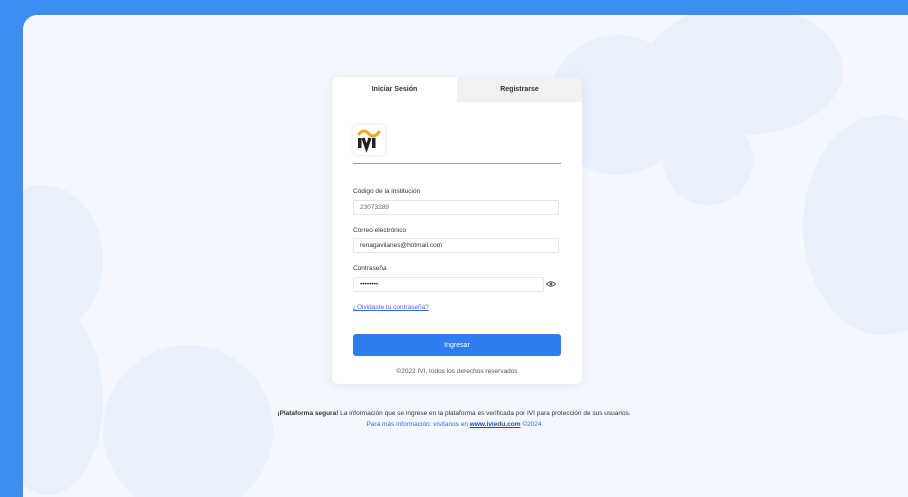  Describe the element at coordinates (418, 424) in the screenshot. I see `more-info-text: Para más información: visítanos en` at that location.